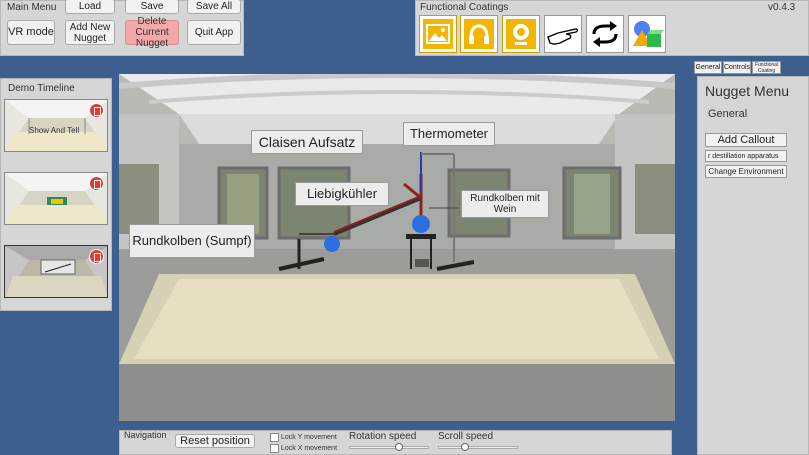 The image size is (809, 455). Describe the element at coordinates (563, 34) in the screenshot. I see `pointing-hand-icon` at that location.